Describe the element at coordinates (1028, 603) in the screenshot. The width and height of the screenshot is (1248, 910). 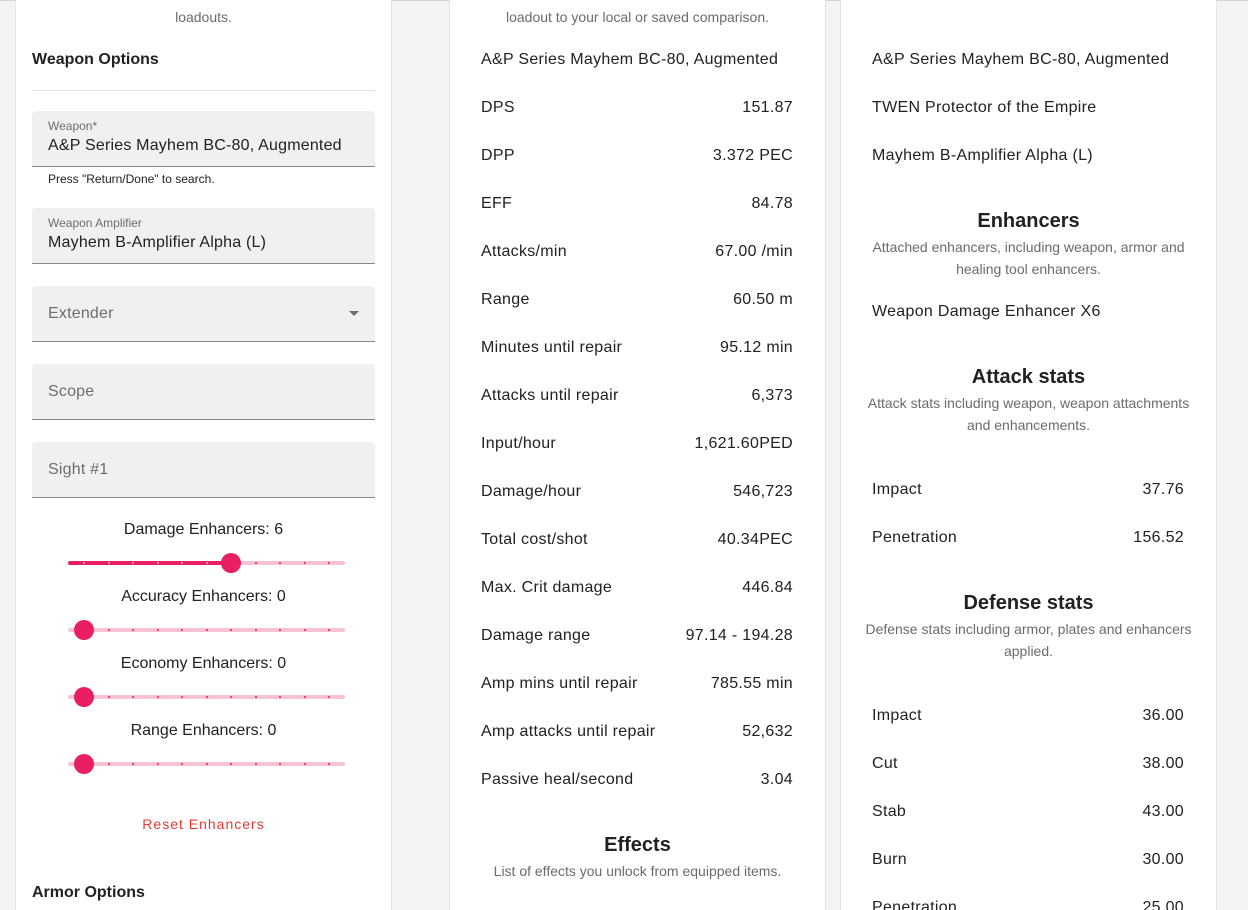
I see `defense-stats-title: Defense stats` at that location.